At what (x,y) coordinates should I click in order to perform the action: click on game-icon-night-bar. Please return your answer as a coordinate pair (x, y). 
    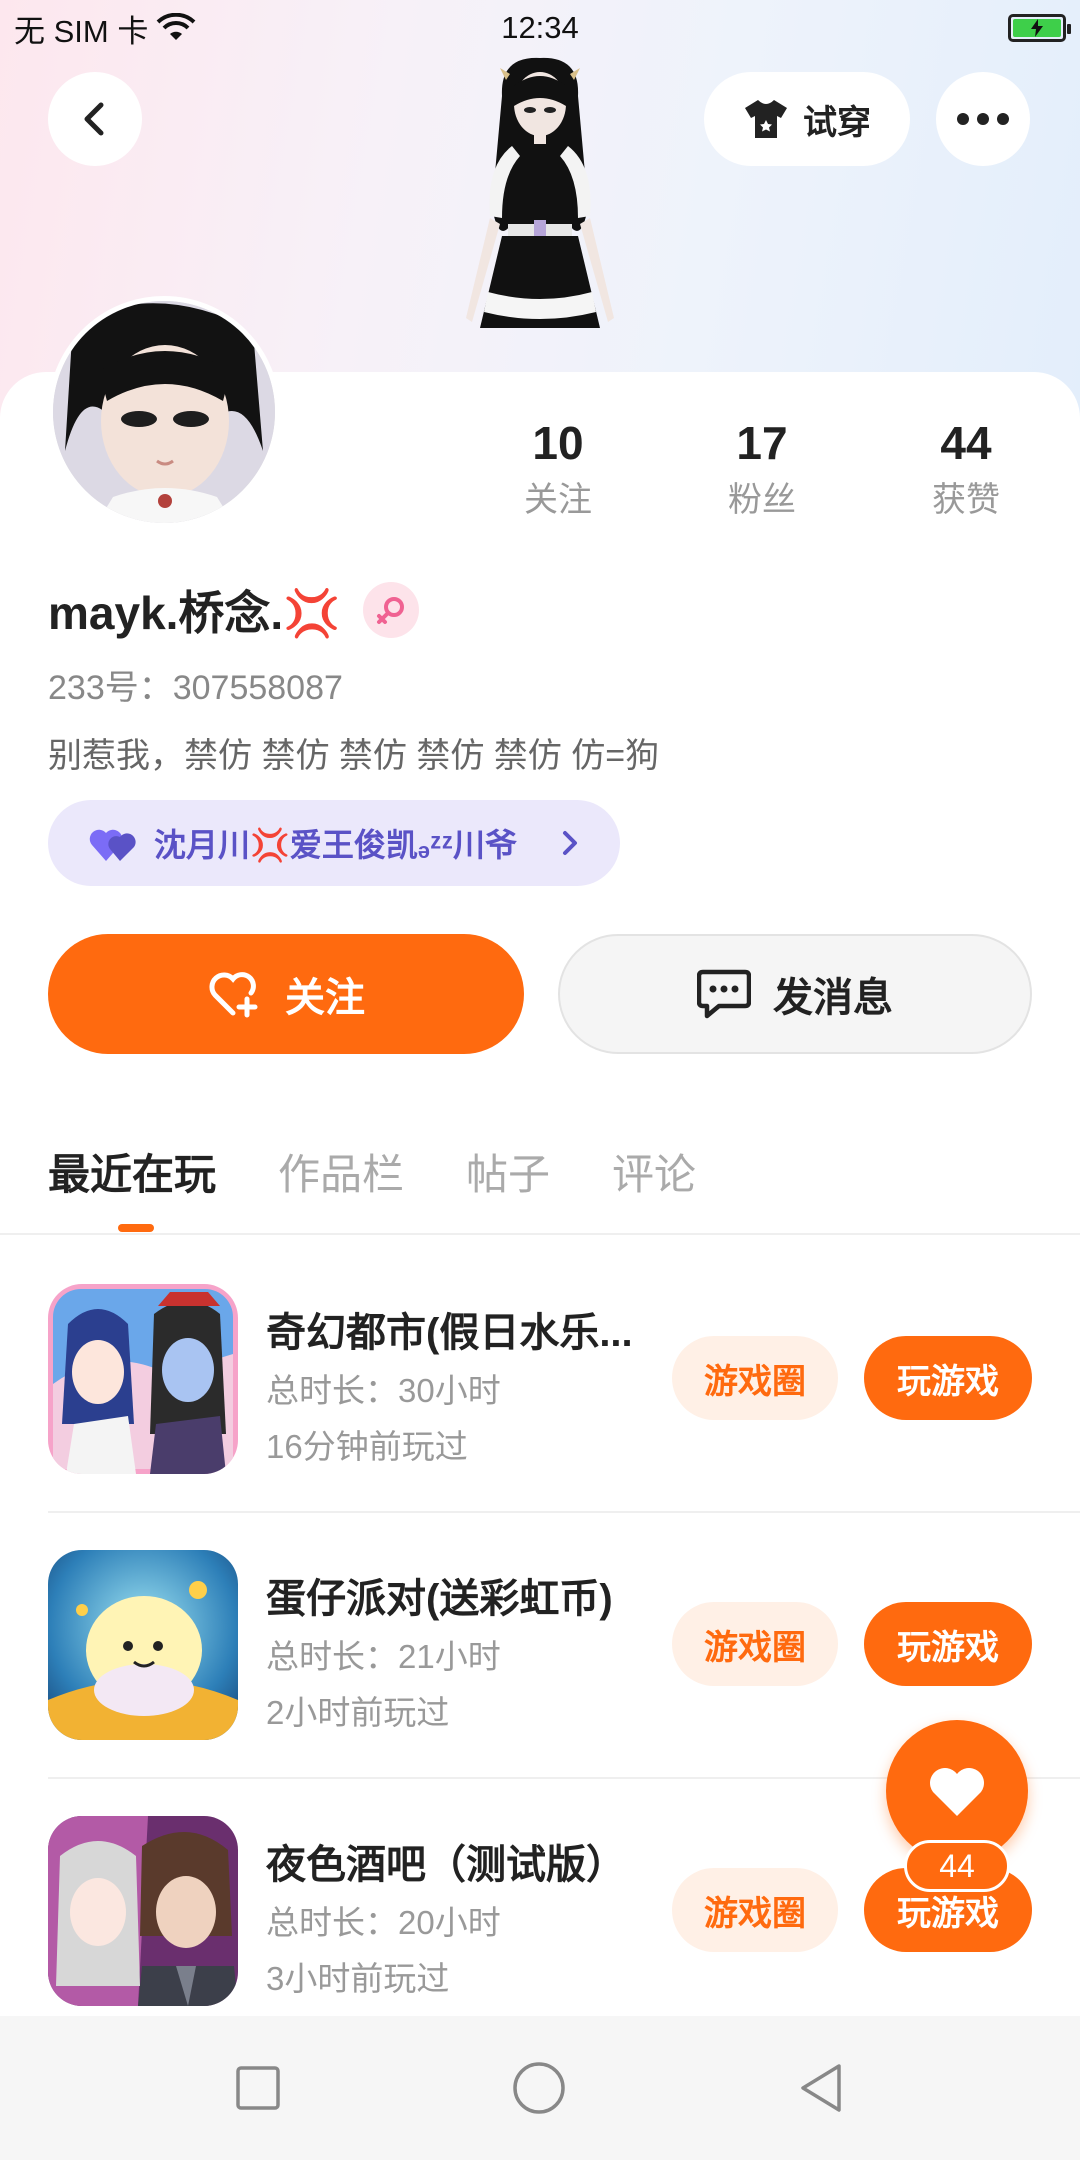
    Looking at the image, I should click on (143, 1911).